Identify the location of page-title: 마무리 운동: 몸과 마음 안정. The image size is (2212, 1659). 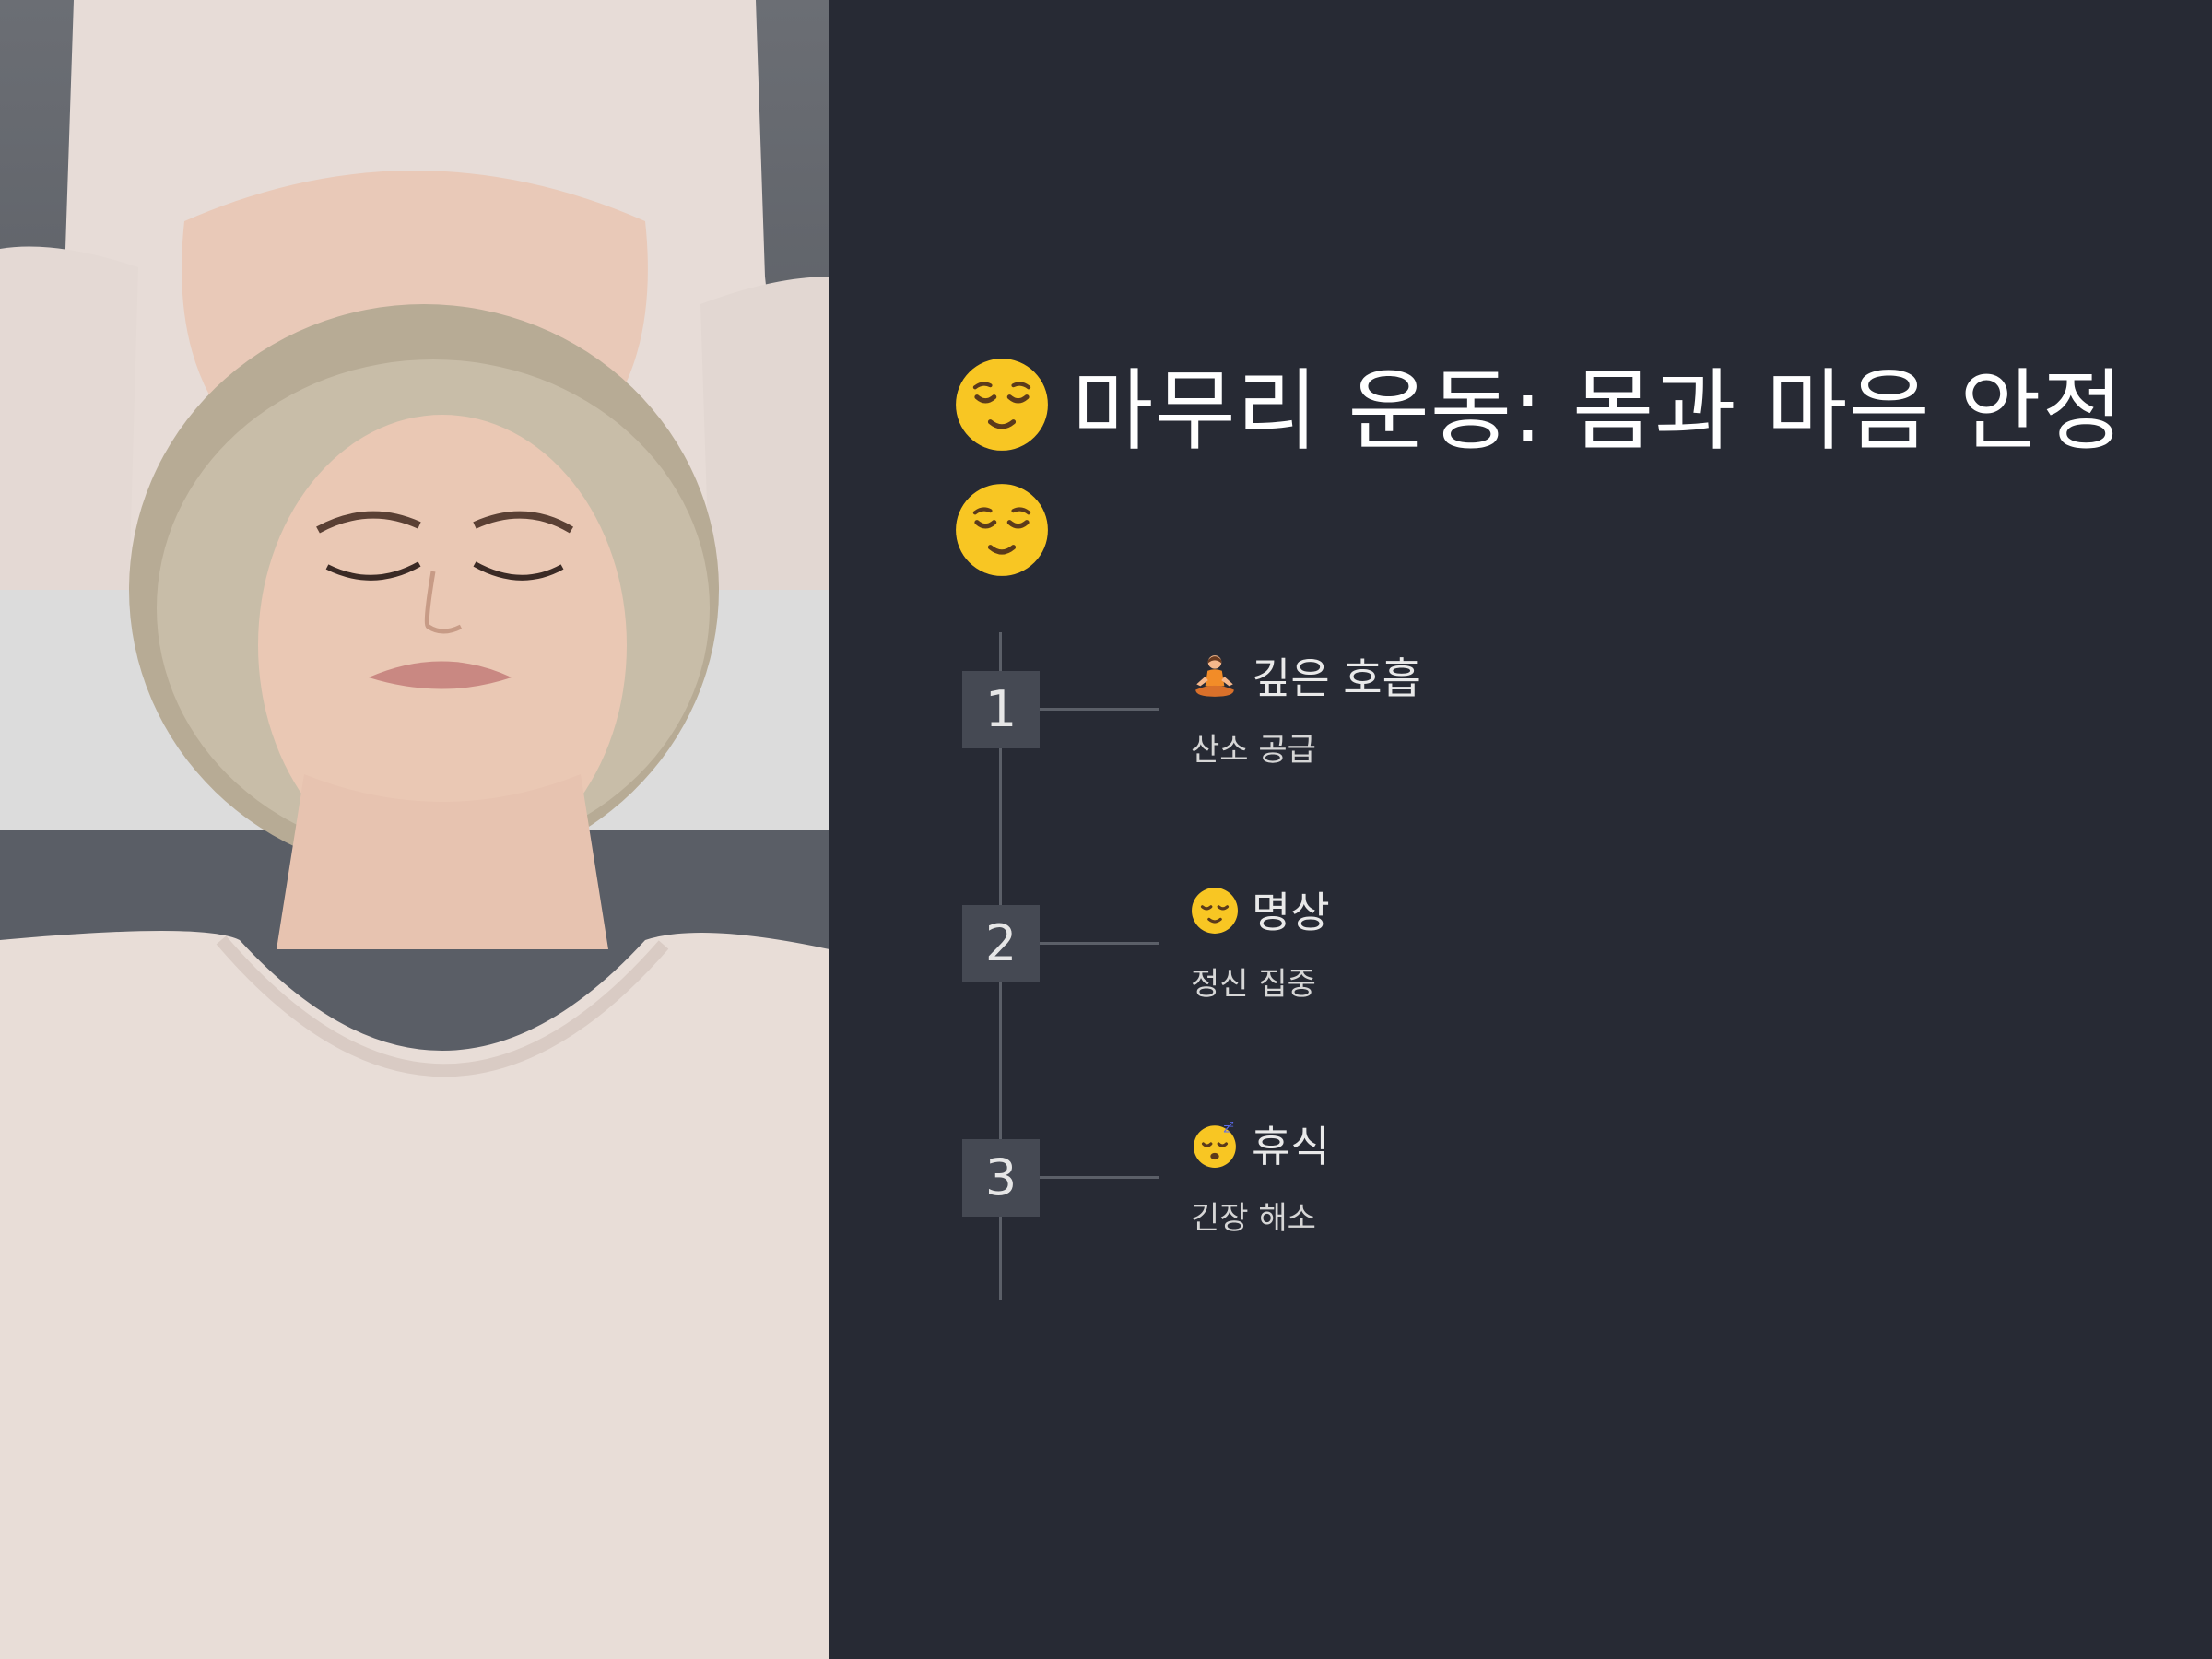
(1553, 479).